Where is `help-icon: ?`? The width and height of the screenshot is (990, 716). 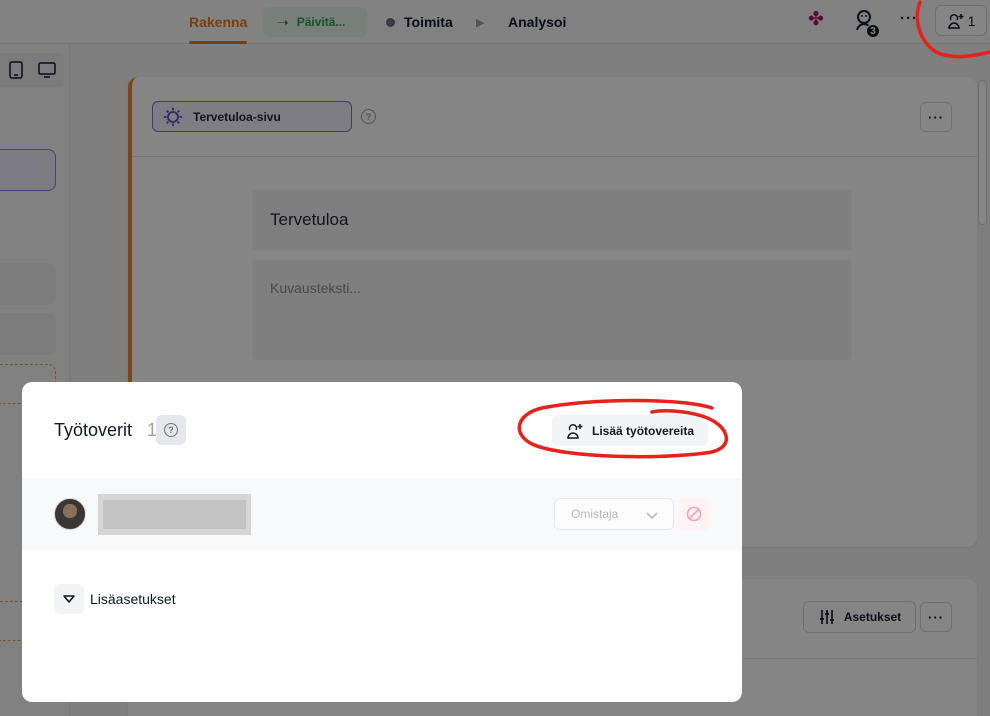
help-icon: ? is located at coordinates (171, 430).